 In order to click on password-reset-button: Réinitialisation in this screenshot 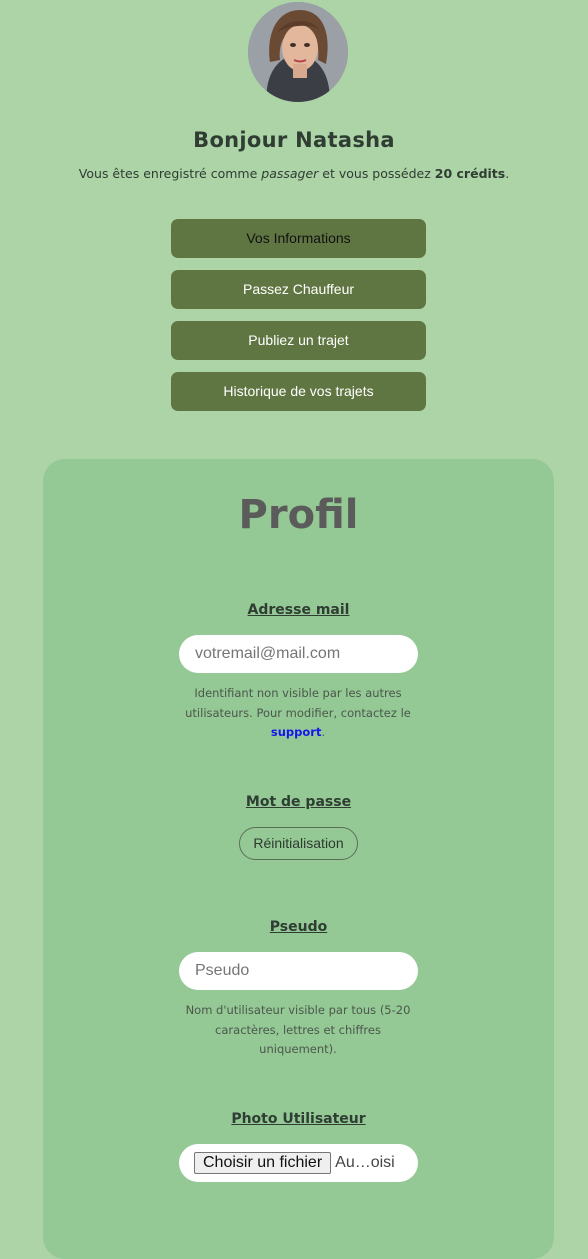, I will do `click(298, 843)`.